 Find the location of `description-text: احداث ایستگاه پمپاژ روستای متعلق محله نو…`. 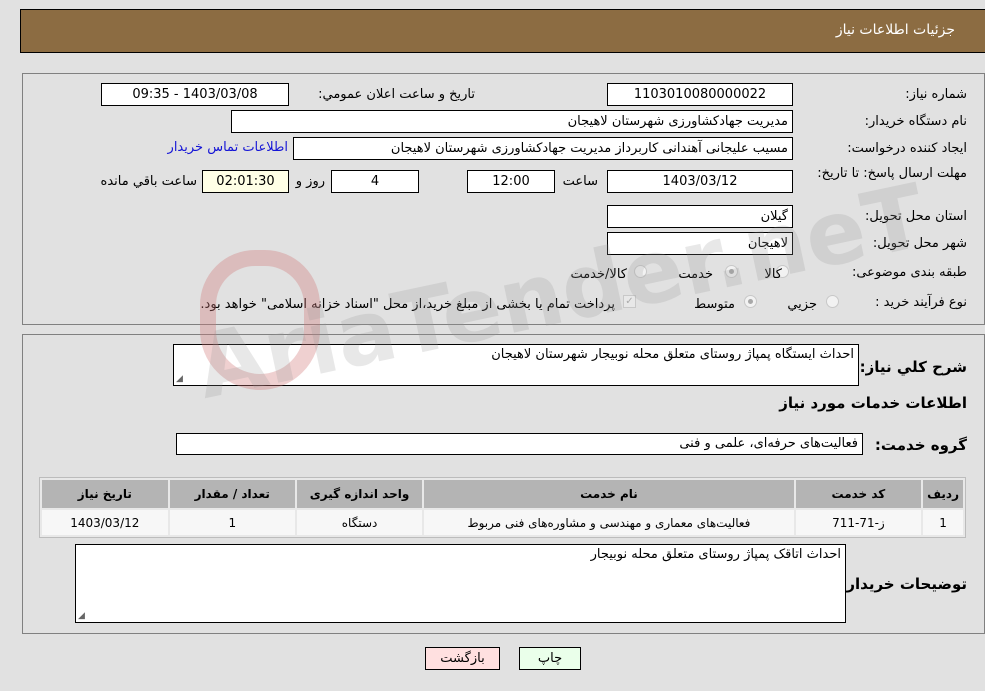

description-text: احداث ایستگاه پمپاژ روستای متعلق محله نو… is located at coordinates (672, 354).